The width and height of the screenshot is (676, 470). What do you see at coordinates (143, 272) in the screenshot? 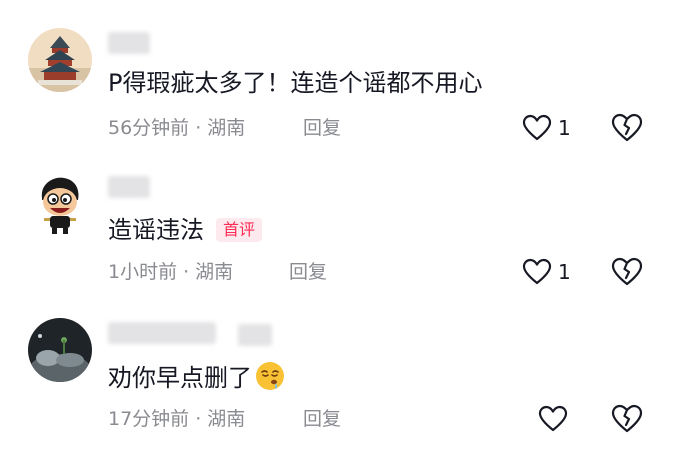
I see `timestamp: 1小时前` at bounding box center [143, 272].